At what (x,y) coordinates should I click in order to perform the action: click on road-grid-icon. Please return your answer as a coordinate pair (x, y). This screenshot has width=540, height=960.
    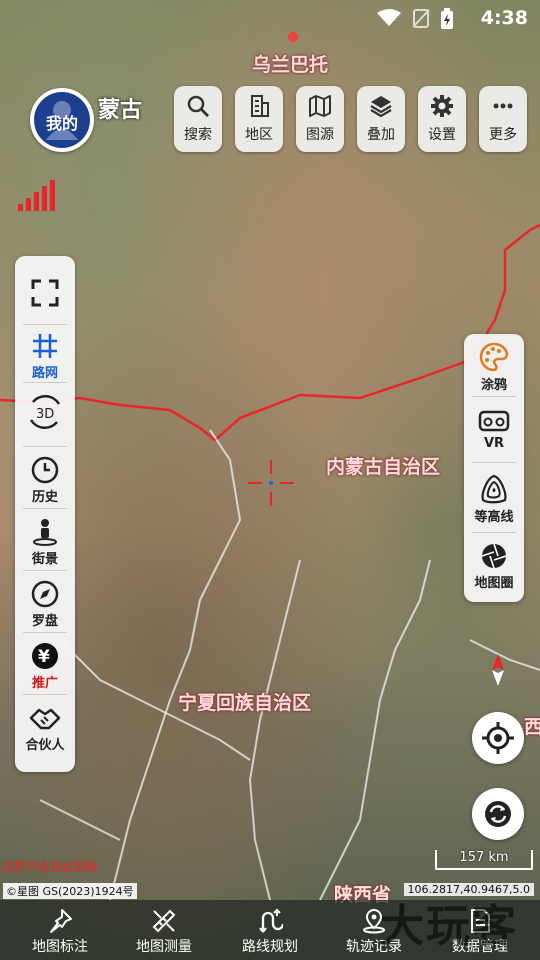
    Looking at the image, I should click on (45, 346).